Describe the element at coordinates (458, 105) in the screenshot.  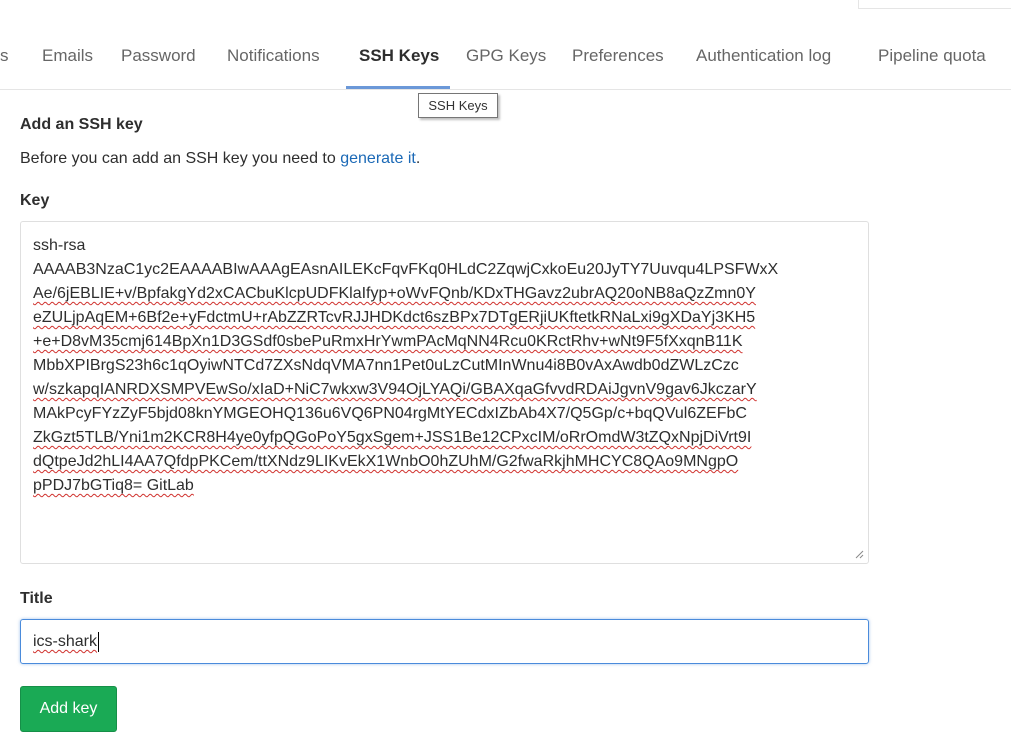
I see `tab-tooltip: SSH Keys` at that location.